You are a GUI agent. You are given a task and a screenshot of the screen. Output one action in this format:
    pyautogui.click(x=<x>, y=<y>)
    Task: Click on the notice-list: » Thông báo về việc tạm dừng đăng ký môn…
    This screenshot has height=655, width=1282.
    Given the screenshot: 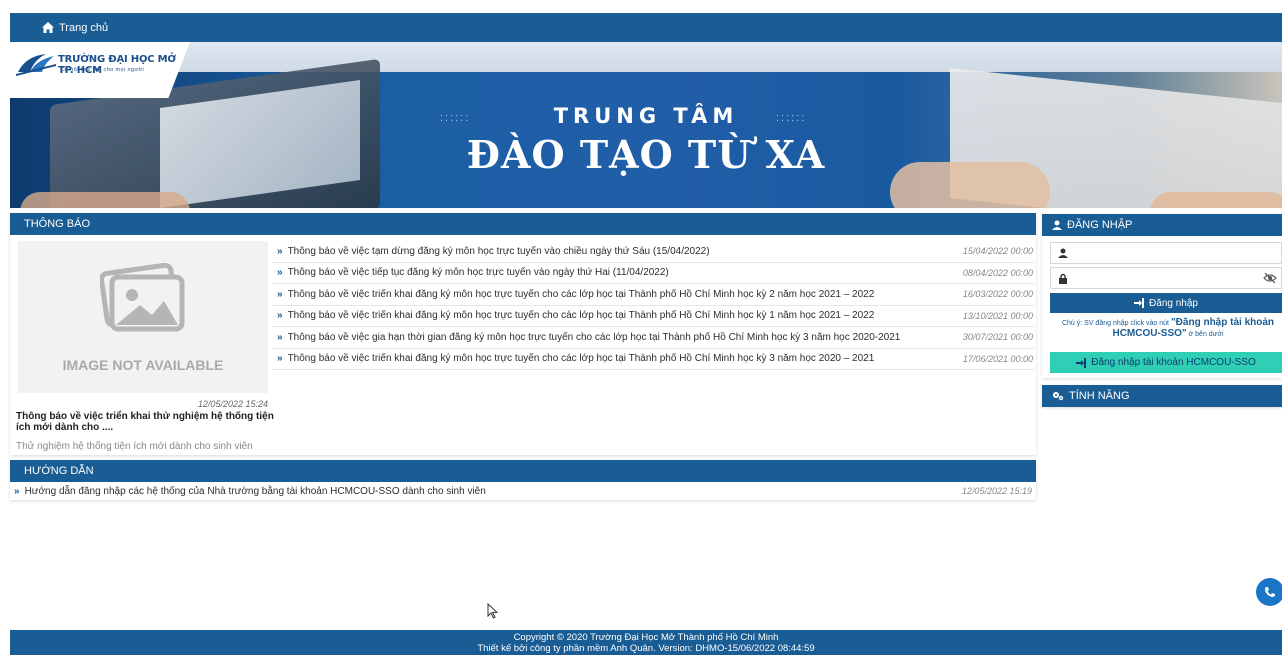 What is the action you would take?
    pyautogui.click(x=654, y=305)
    